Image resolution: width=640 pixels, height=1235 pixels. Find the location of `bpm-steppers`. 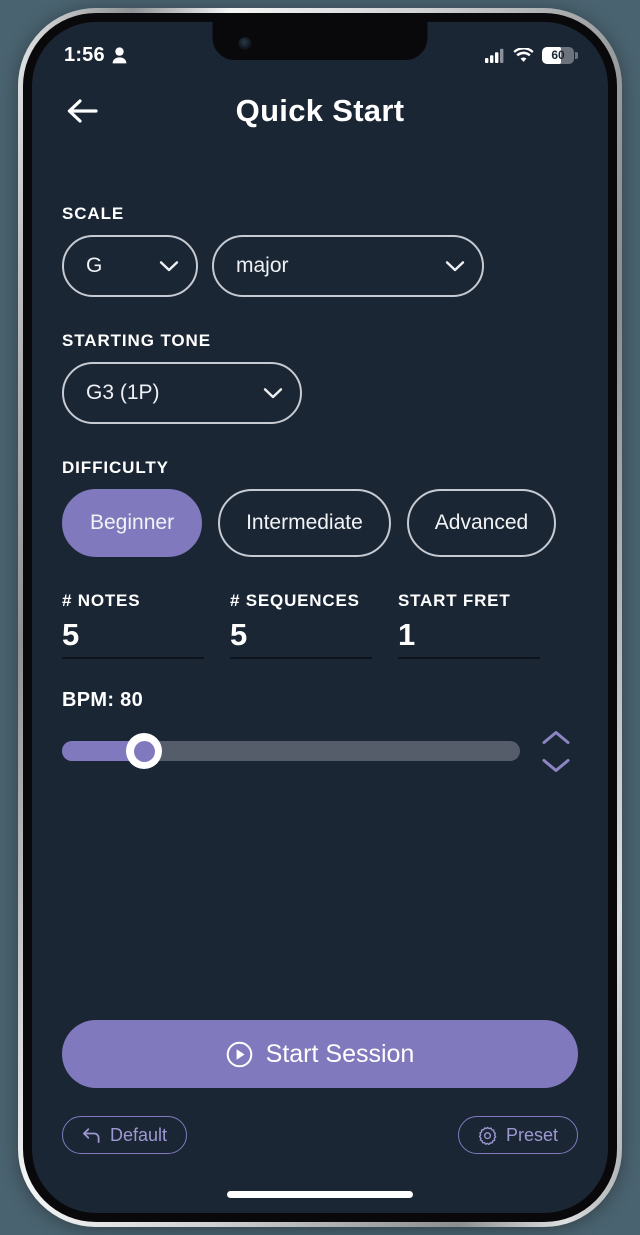

bpm-steppers is located at coordinates (556, 751).